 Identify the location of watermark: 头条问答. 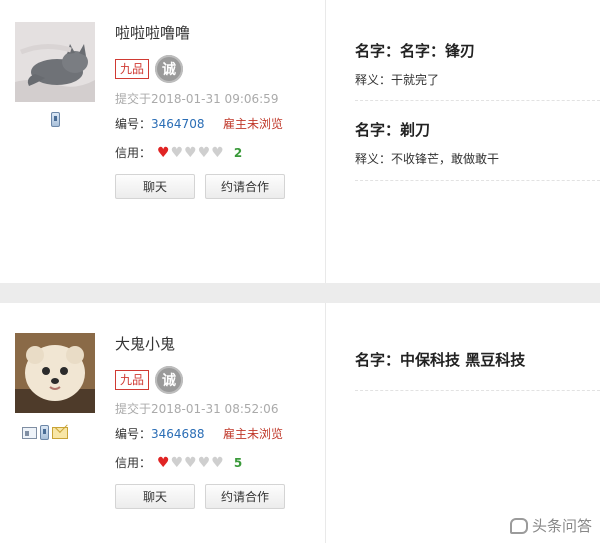
(550, 525).